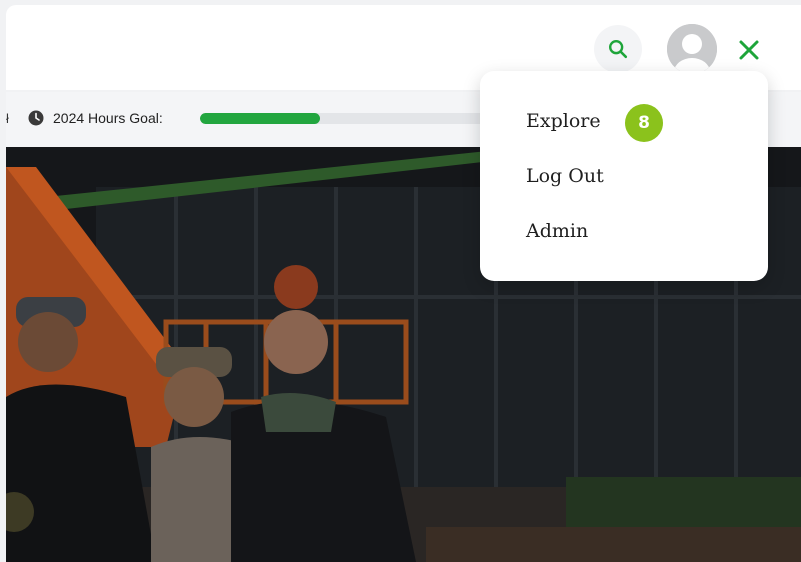 The width and height of the screenshot is (801, 562). What do you see at coordinates (260, 118) in the screenshot?
I see `hours-goal-progress-fill` at bounding box center [260, 118].